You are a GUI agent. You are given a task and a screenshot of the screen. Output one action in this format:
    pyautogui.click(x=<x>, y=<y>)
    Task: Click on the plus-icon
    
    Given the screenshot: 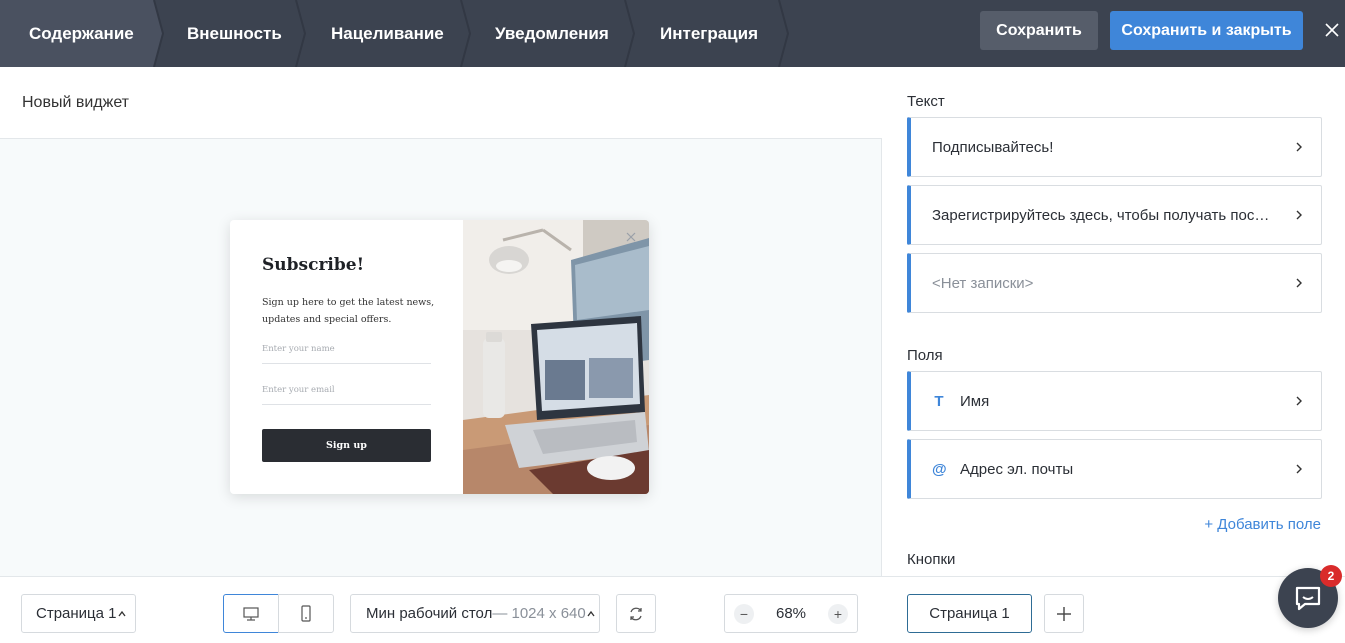 What is the action you would take?
    pyautogui.click(x=1064, y=613)
    